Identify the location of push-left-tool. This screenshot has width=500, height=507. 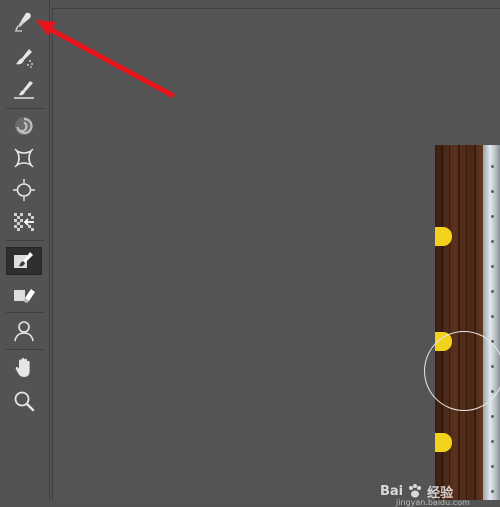
(24, 222).